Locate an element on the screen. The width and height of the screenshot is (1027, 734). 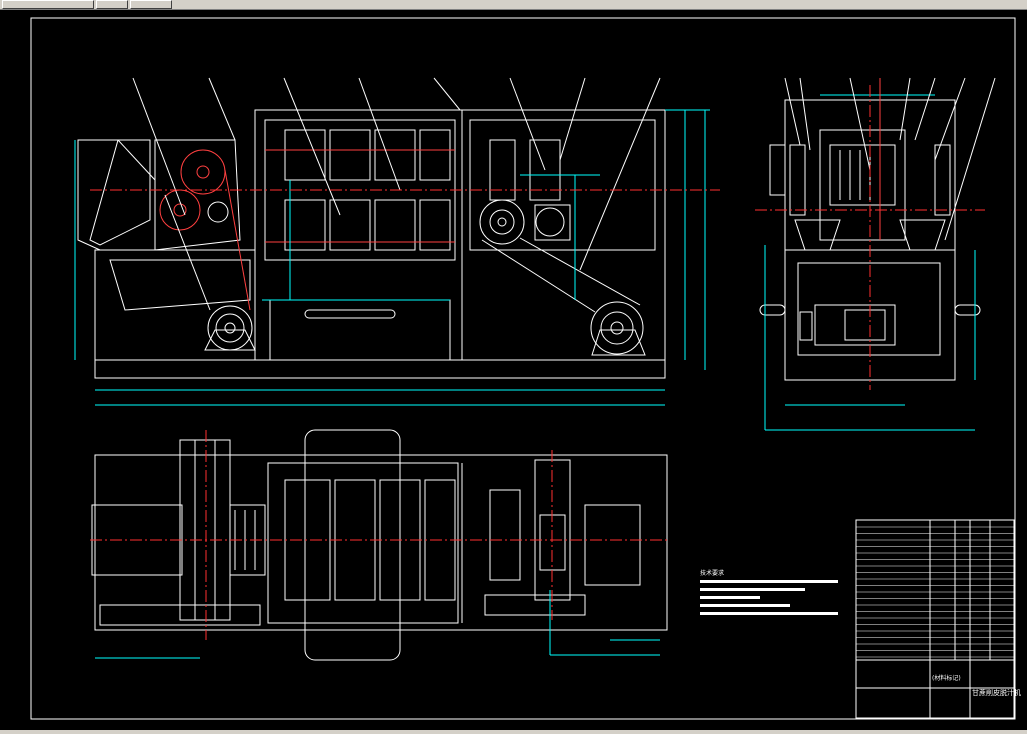
status-bar is located at coordinates (513, 732).